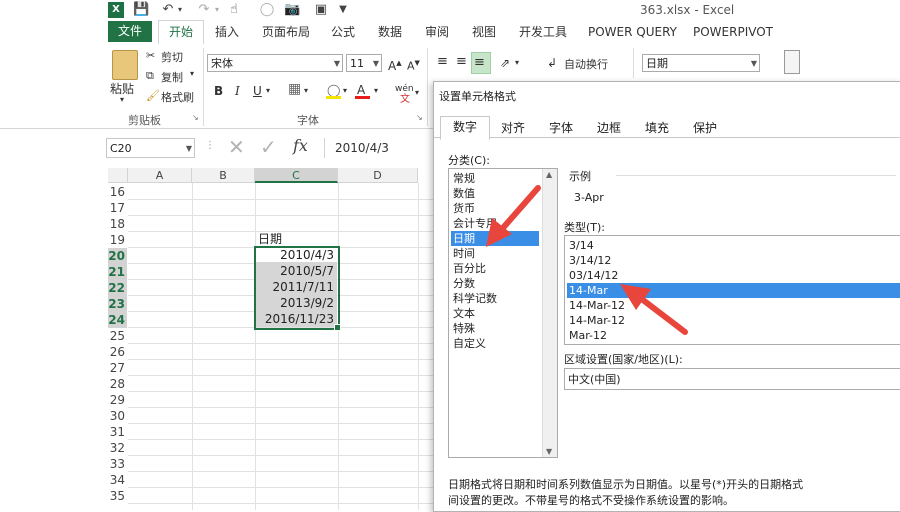 The image size is (900, 512). What do you see at coordinates (513, 216) in the screenshot?
I see `arrow-to-date-category-icon` at bounding box center [513, 216].